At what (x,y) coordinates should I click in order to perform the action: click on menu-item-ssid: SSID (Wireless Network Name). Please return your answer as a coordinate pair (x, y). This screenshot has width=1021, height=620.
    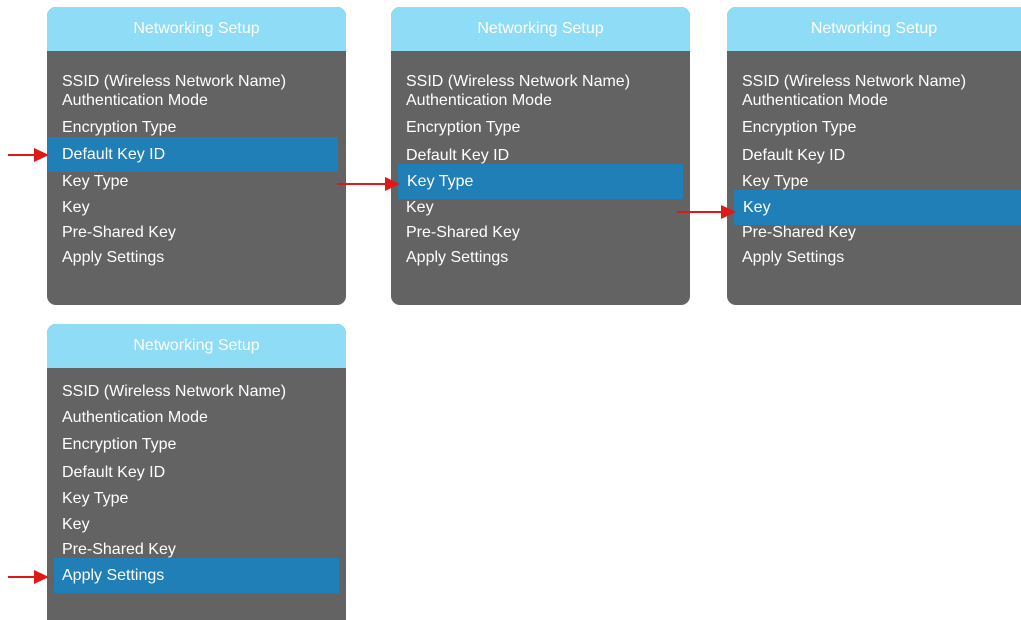
    Looking at the image, I should click on (196, 392).